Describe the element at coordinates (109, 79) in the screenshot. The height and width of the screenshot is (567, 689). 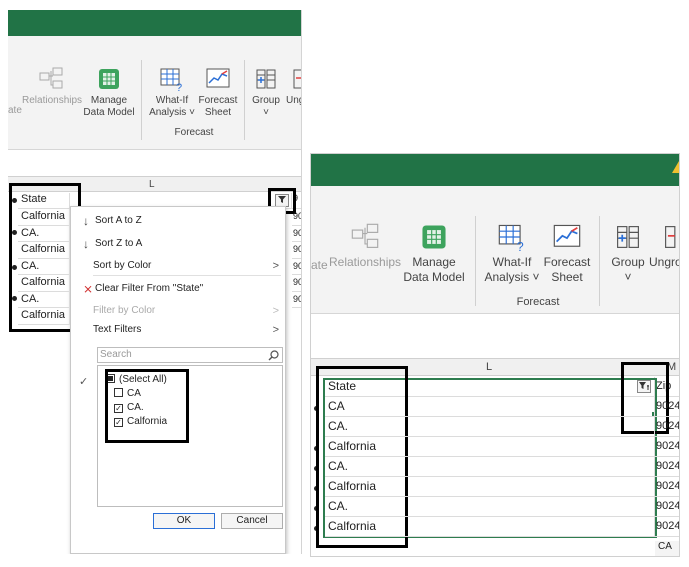
I see `data-model-icon` at that location.